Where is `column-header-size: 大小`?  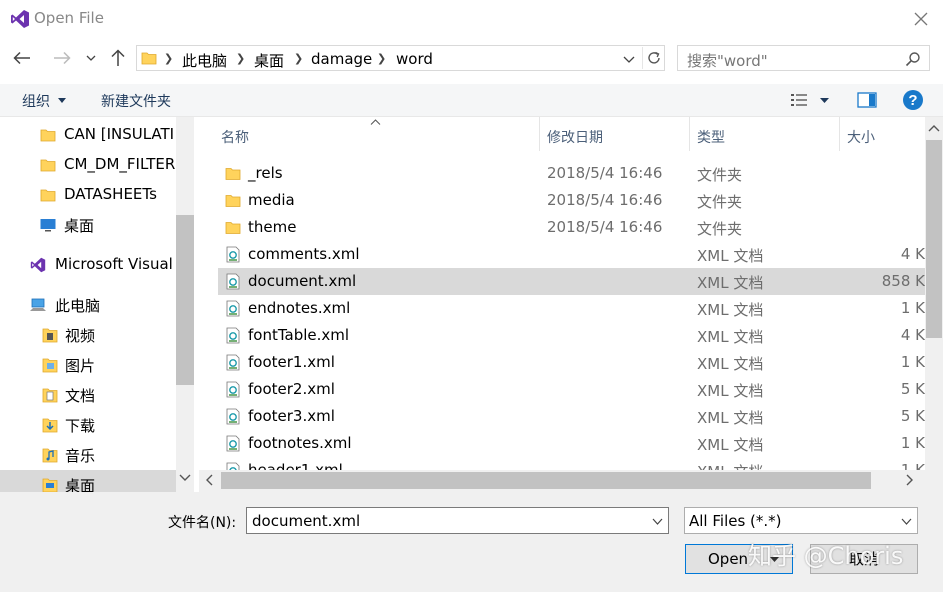 column-header-size: 大小 is located at coordinates (861, 137).